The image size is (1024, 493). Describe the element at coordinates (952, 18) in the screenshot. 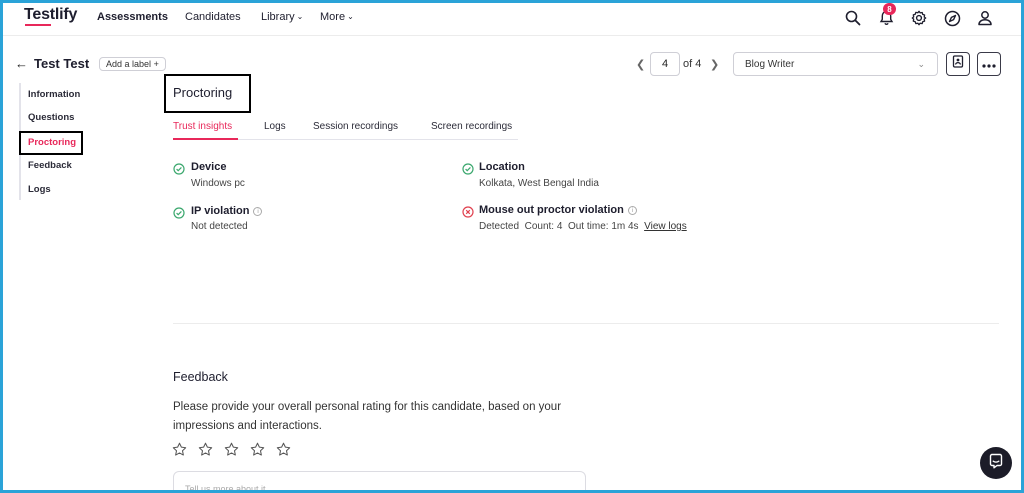

I see `compass-icon` at that location.